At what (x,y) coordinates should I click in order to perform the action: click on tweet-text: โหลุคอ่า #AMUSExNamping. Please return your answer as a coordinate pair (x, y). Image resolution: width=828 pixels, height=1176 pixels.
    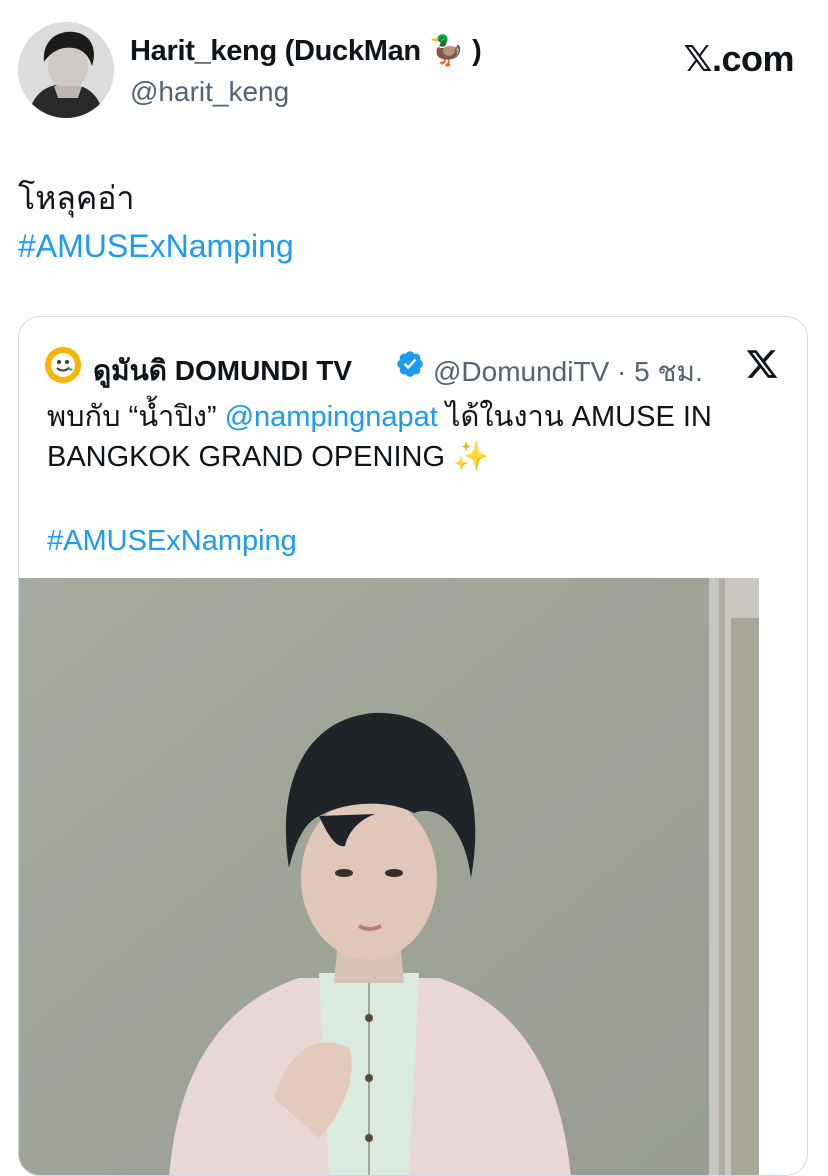
    Looking at the image, I should click on (156, 222).